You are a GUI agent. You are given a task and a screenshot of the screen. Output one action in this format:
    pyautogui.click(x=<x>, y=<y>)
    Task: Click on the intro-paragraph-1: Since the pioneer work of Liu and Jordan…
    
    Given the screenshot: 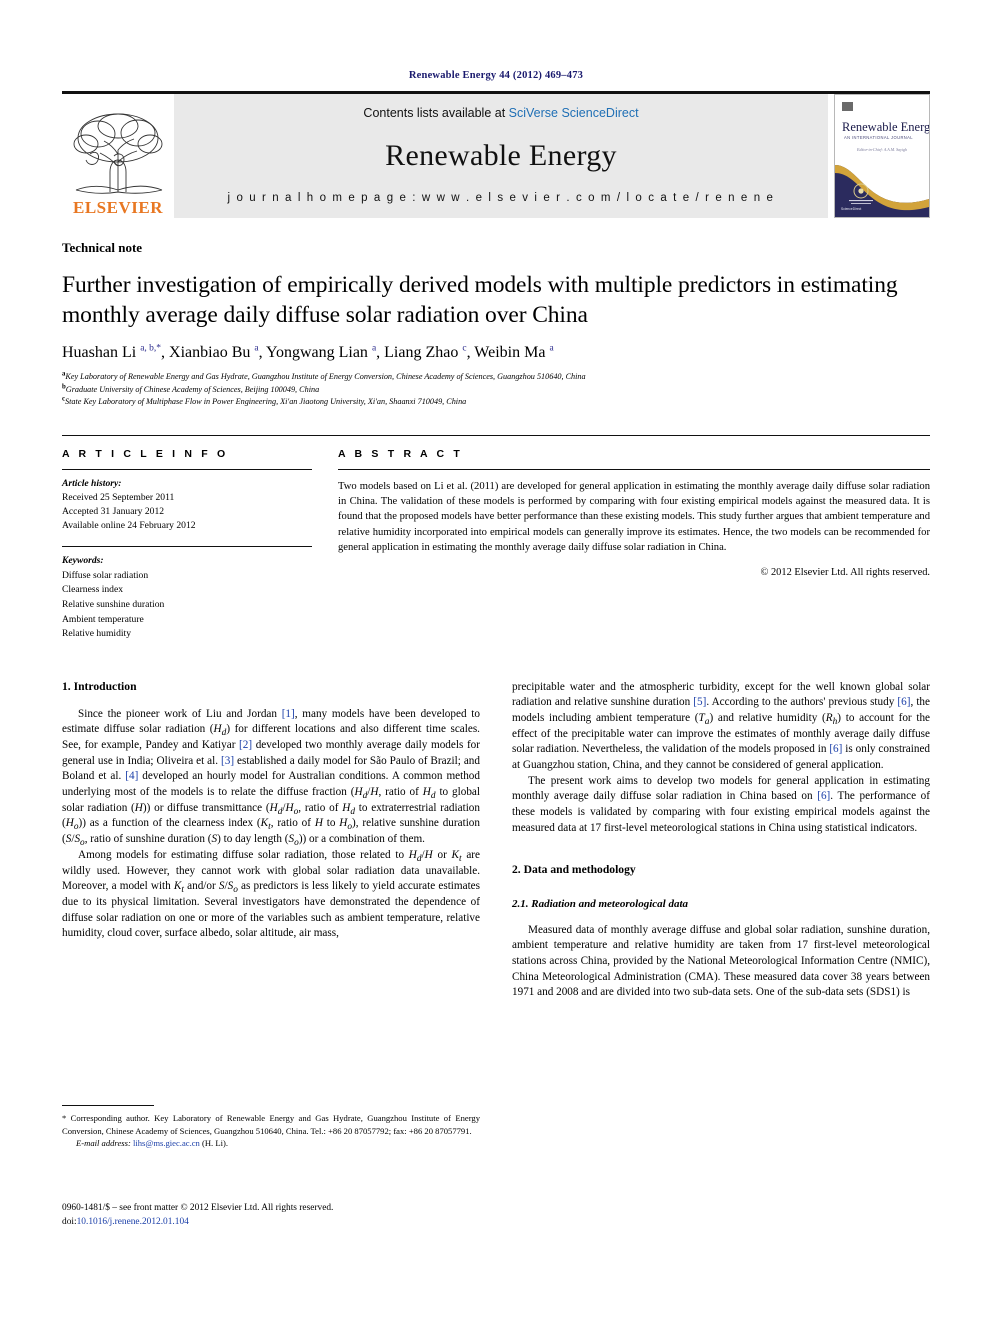 What is the action you would take?
    pyautogui.click(x=271, y=778)
    